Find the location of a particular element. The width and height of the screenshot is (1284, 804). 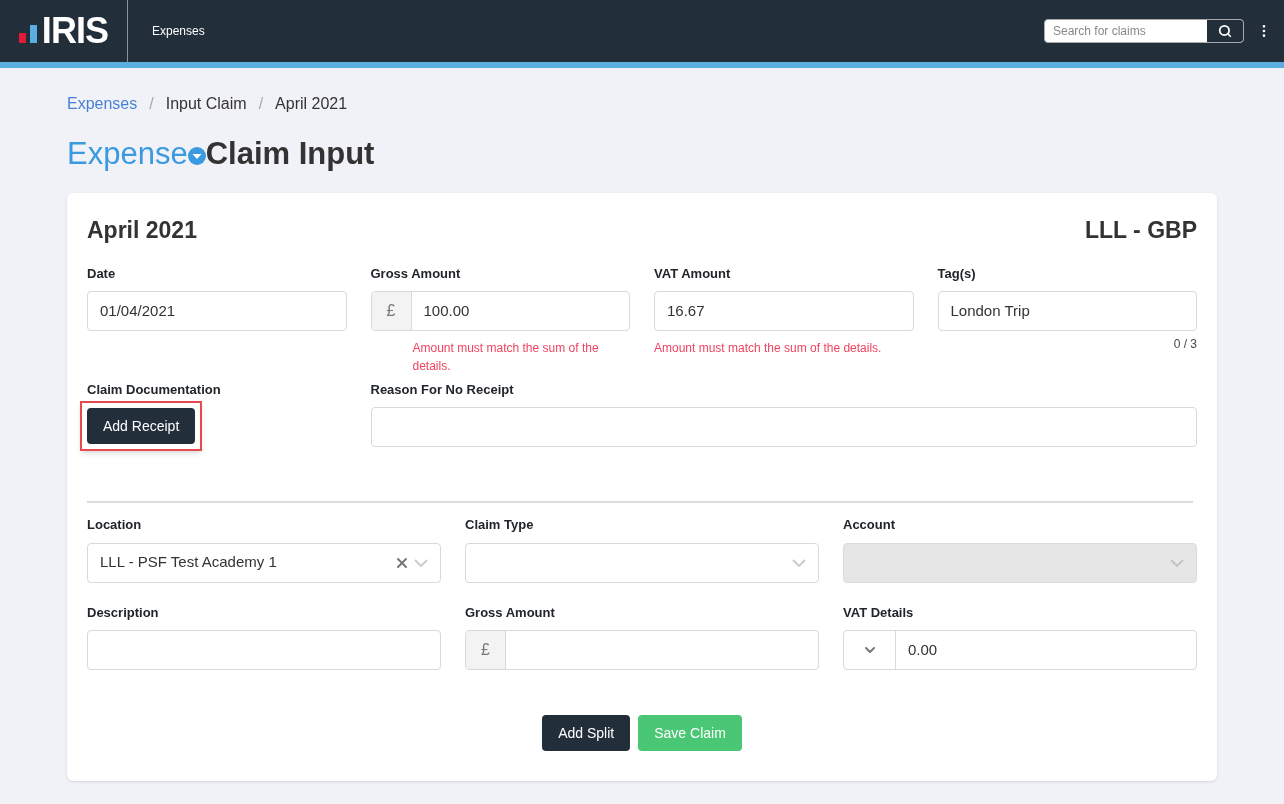

input-field: London Trip is located at coordinates (1067, 311).